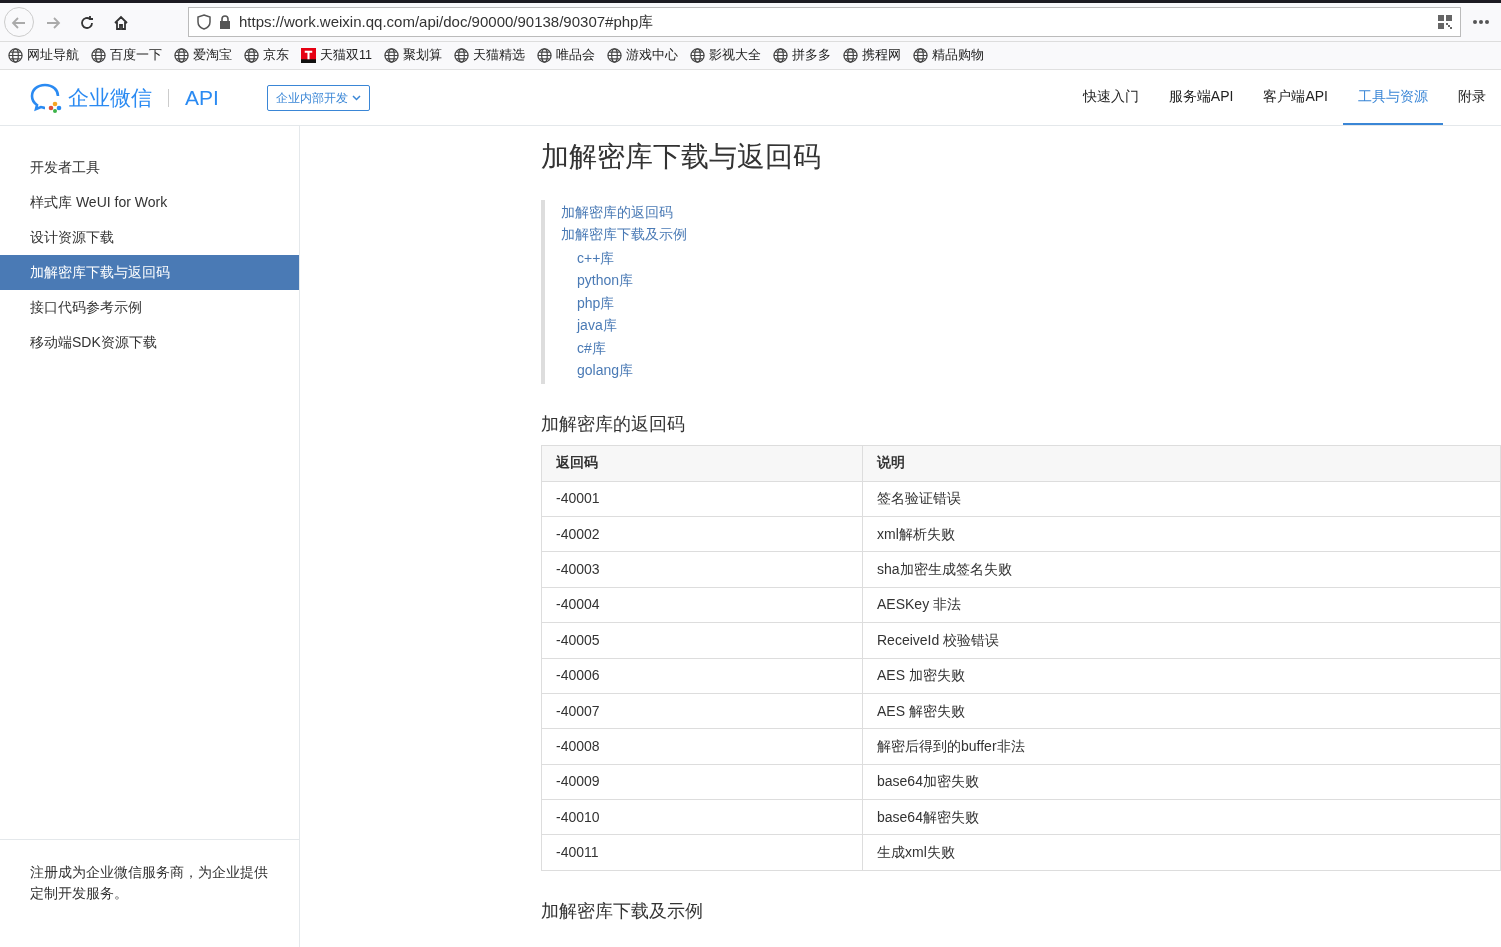 This screenshot has width=1501, height=947. I want to click on toc-link: c#库, so click(1031, 348).